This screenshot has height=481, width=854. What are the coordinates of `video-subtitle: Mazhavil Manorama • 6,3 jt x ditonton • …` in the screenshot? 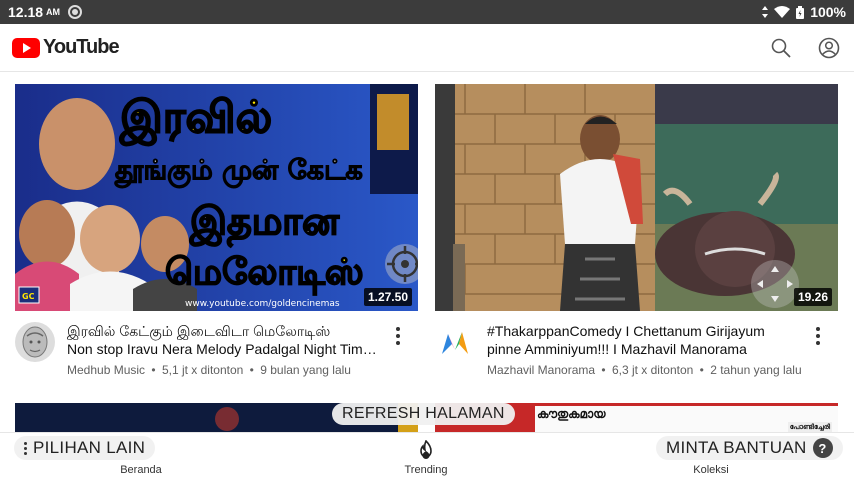 It's located at (644, 370).